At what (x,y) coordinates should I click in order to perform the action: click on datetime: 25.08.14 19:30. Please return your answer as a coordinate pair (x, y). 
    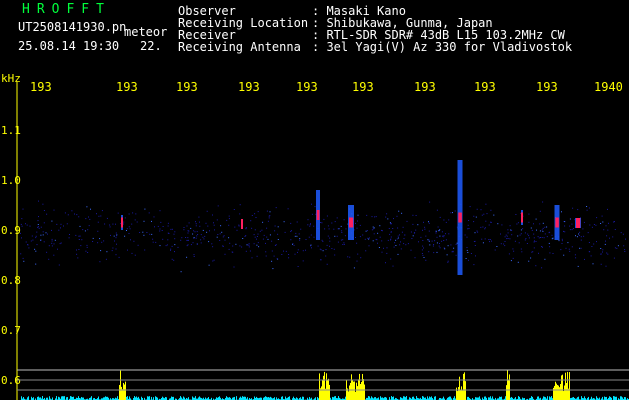
    Looking at the image, I should click on (69, 46).